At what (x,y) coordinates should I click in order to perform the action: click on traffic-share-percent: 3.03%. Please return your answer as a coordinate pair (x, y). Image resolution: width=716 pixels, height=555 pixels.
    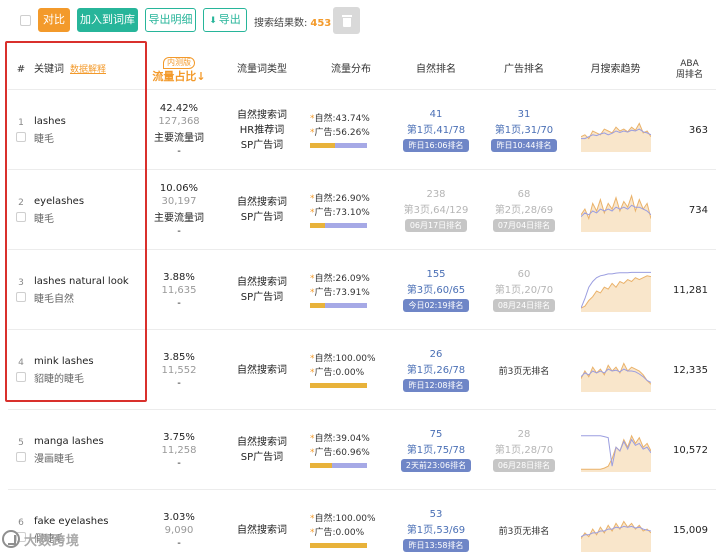
    Looking at the image, I should click on (179, 517).